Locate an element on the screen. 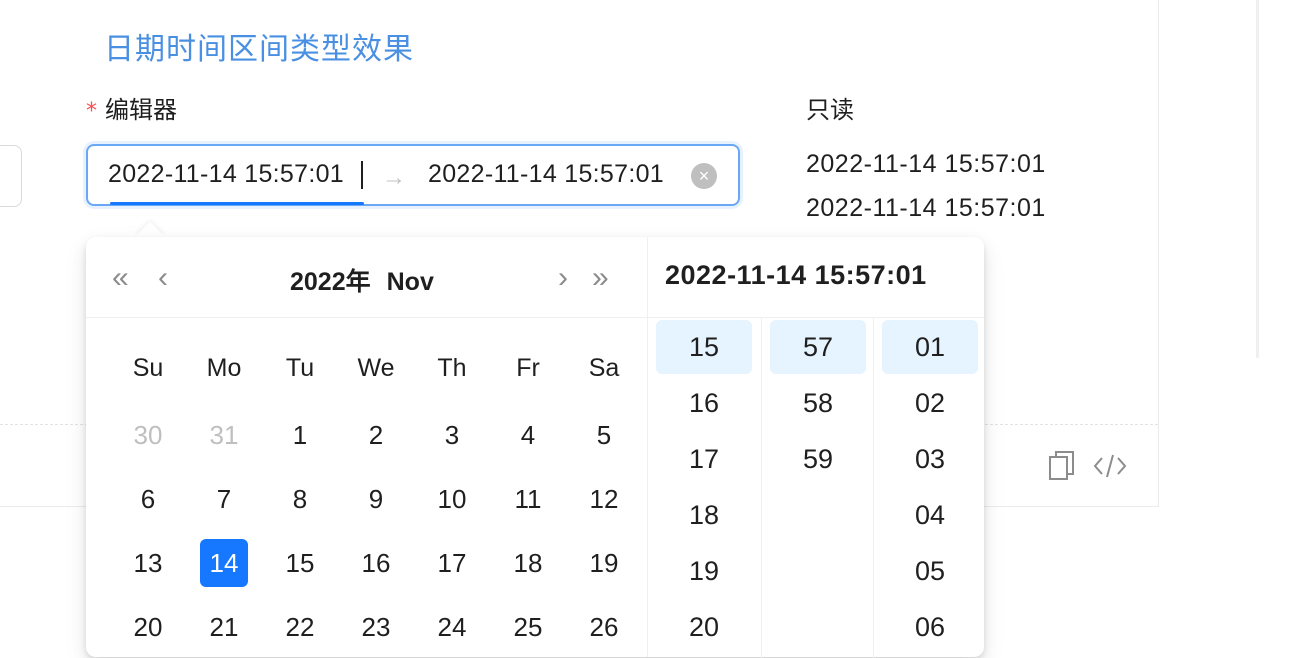  weekday-label: We is located at coordinates (376, 368).